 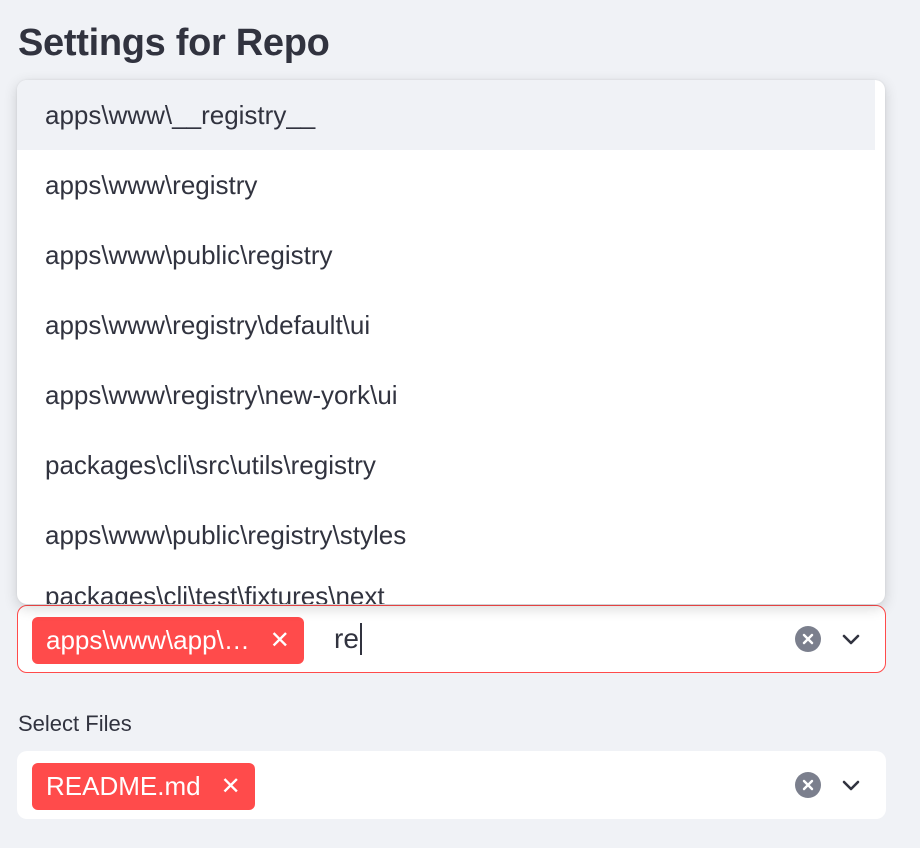 I want to click on files-multiselect: README.md ✕, so click(x=451, y=785).